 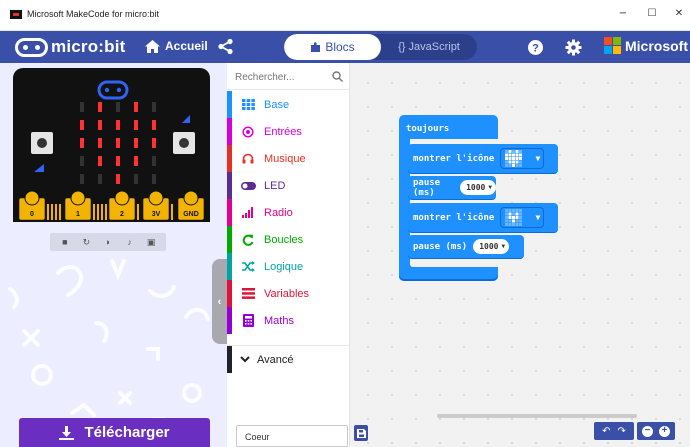 I want to click on save-icon, so click(x=361, y=433).